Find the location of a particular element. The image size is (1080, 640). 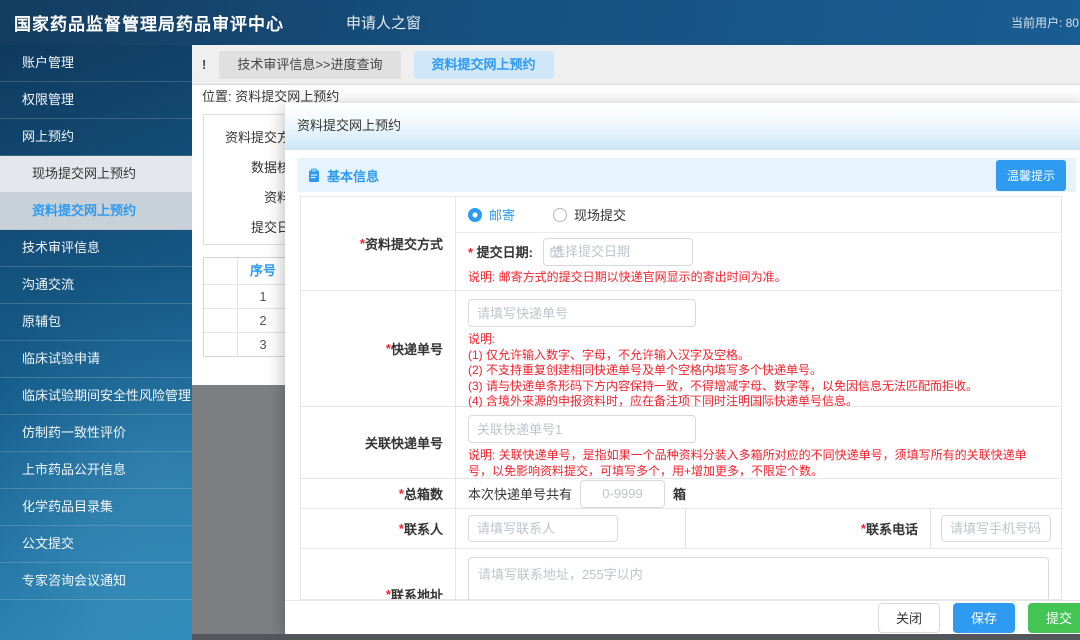

bottom-scrollbar is located at coordinates (636, 637).